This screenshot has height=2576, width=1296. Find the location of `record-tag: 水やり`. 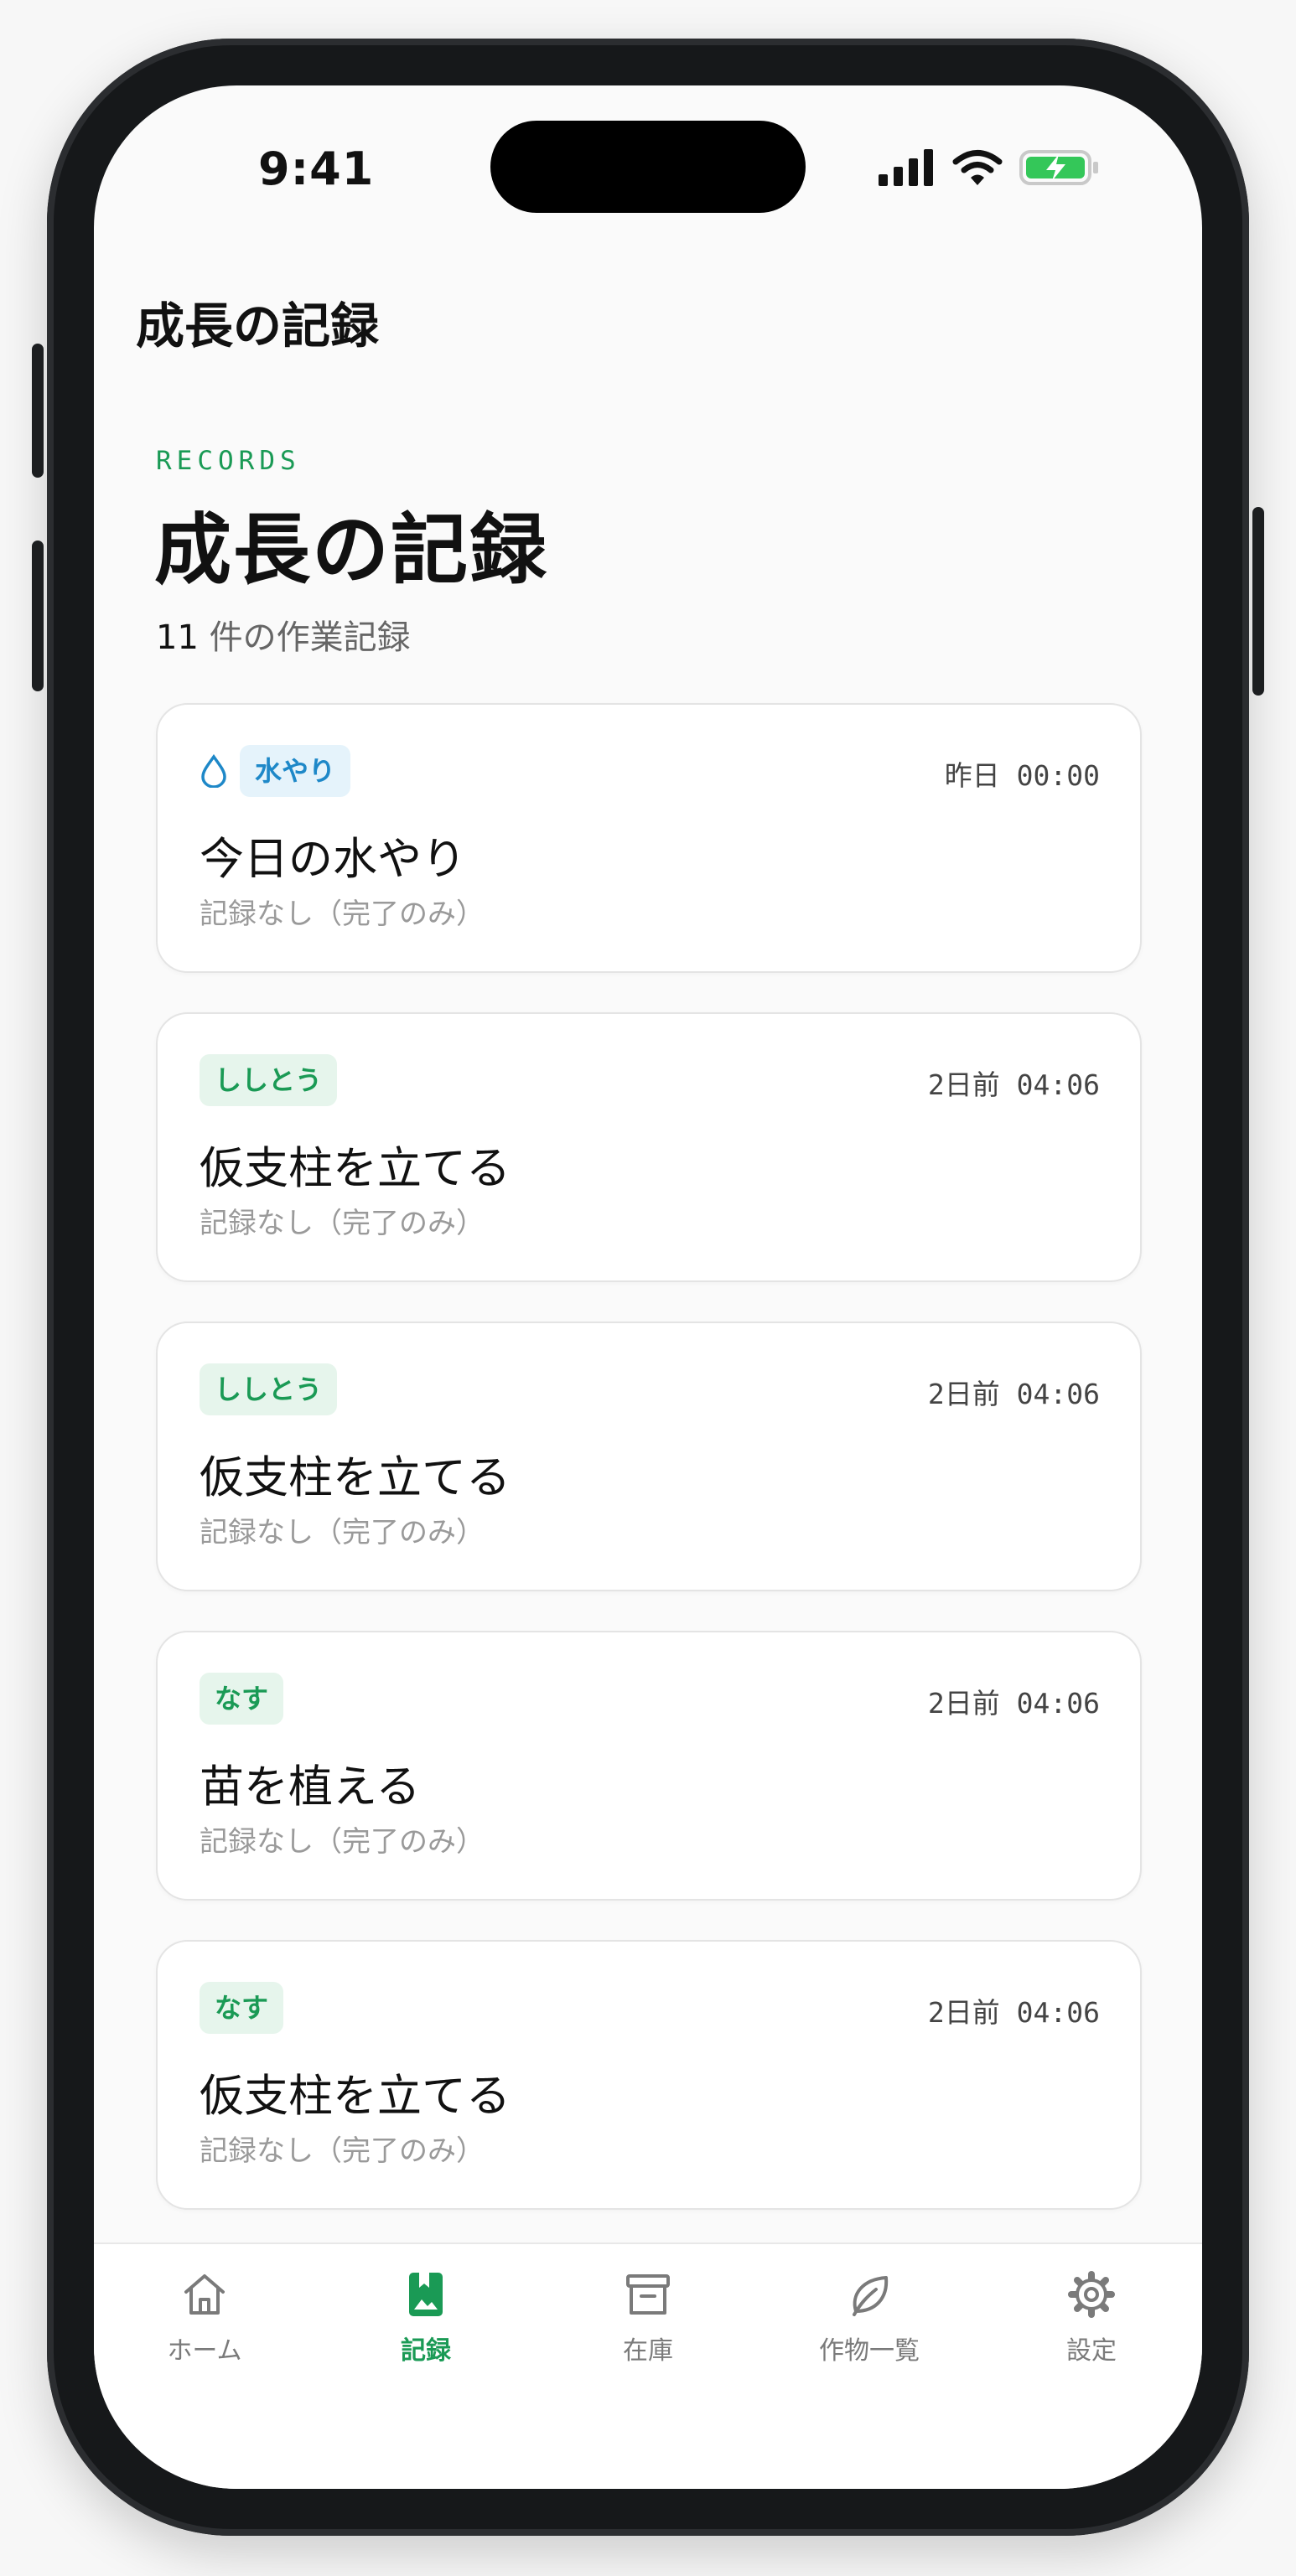

record-tag: 水やり is located at coordinates (295, 771).